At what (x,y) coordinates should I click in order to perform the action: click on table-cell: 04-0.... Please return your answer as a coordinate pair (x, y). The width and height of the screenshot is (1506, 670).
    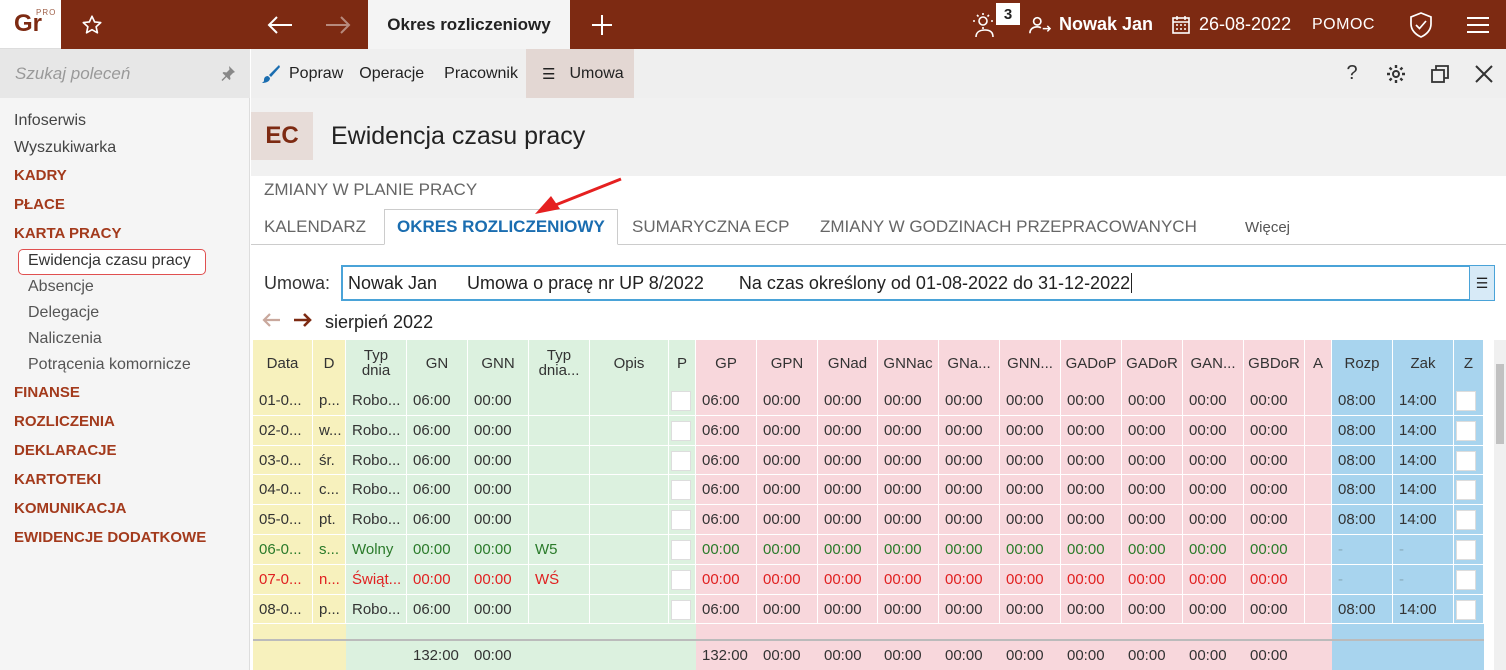
    Looking at the image, I should click on (283, 490).